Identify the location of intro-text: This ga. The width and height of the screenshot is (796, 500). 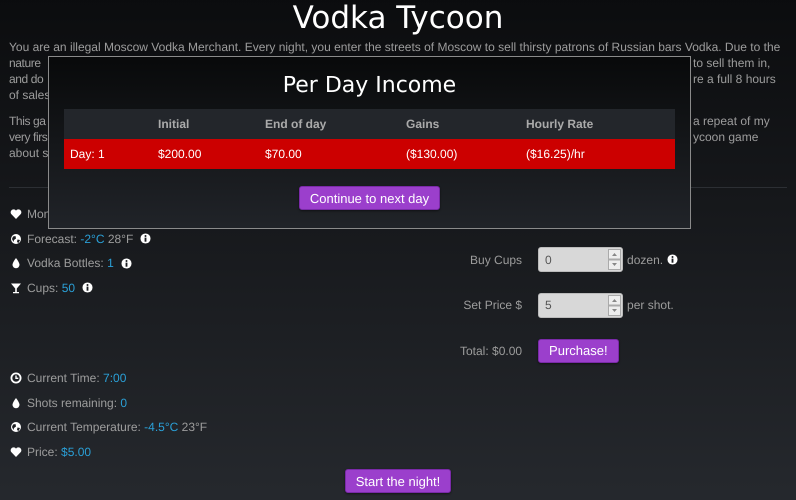
(27, 121).